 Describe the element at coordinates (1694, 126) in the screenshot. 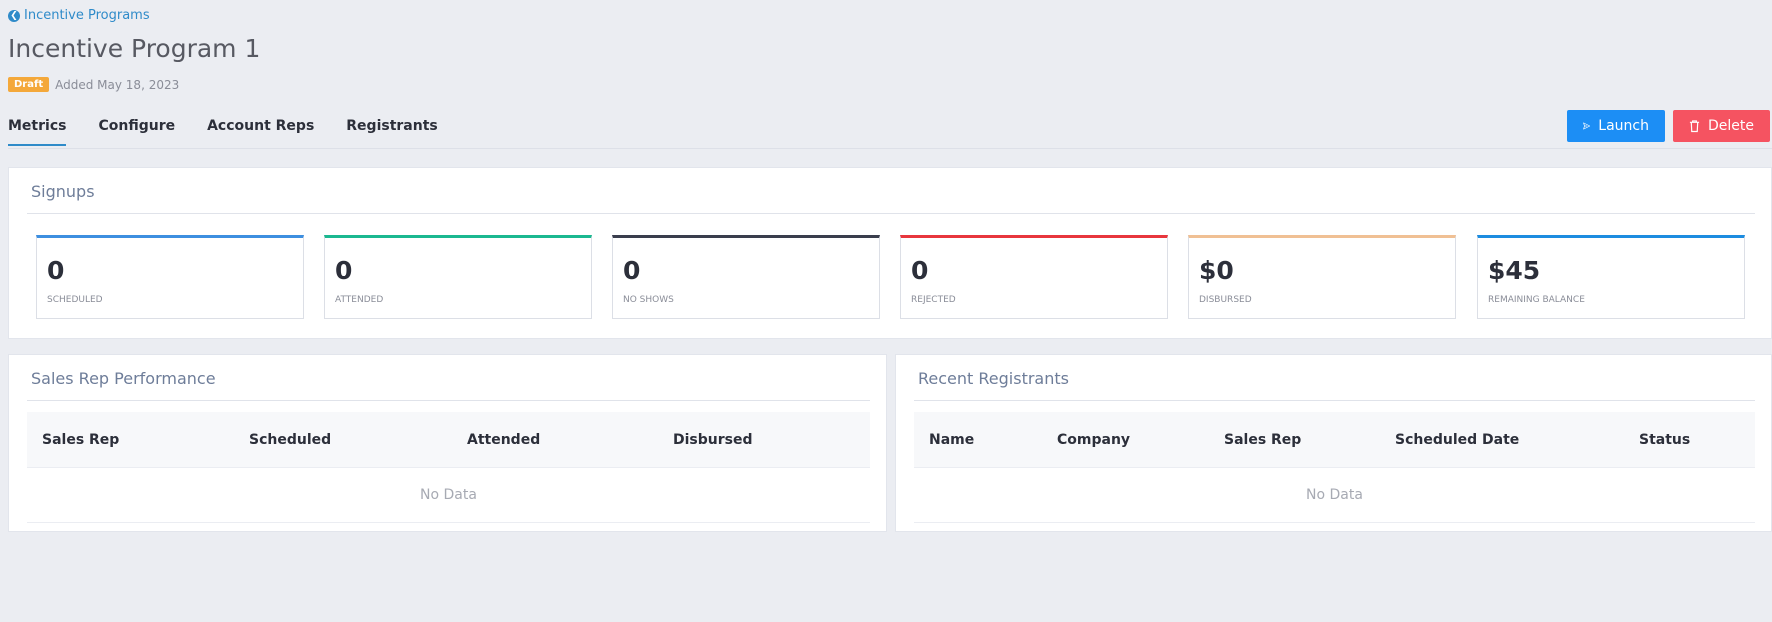

I see `trash-icon` at that location.